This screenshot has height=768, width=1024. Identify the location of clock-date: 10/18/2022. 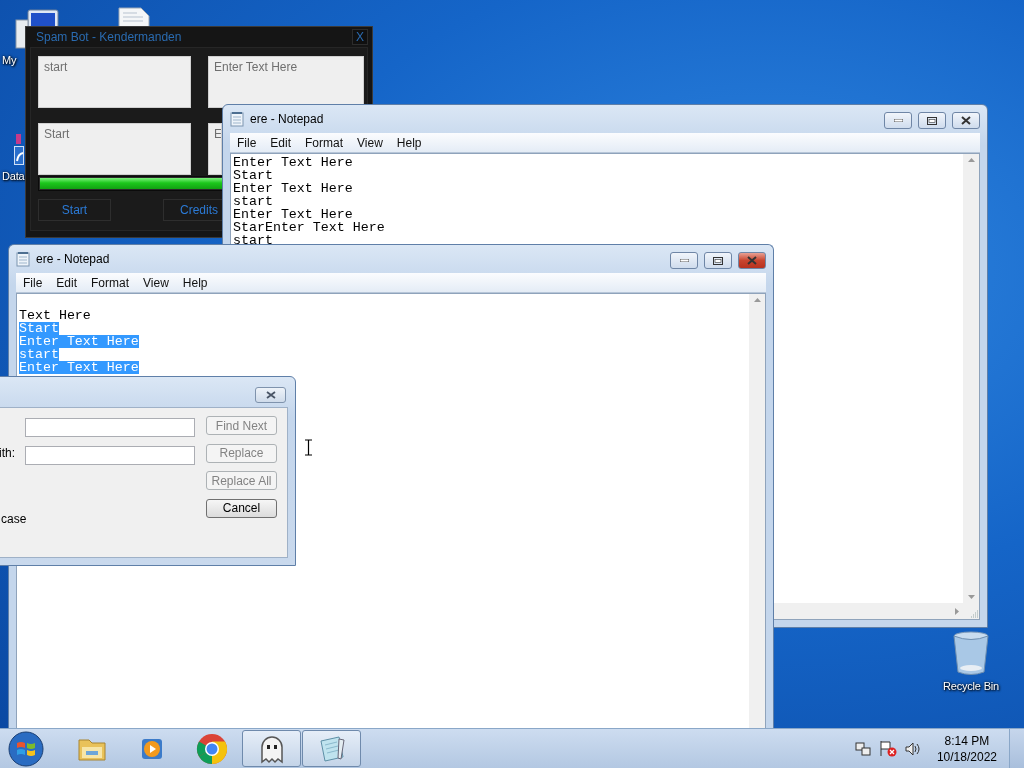
(966, 756).